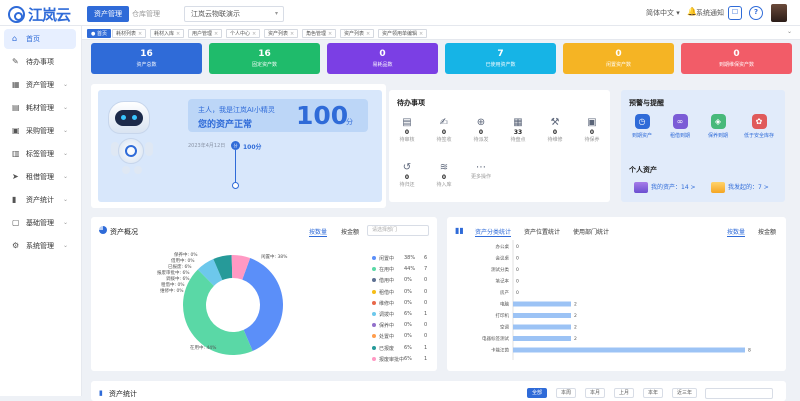  Describe the element at coordinates (387, 315) in the screenshot. I see `legend-label: 调拨中` at that location.